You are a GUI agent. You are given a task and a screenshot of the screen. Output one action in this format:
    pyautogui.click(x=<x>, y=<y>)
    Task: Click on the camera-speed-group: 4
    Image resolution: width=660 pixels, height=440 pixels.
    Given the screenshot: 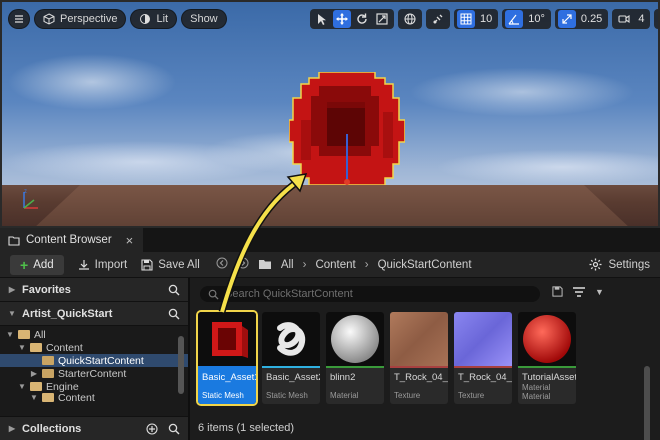 What is the action you would take?
    pyautogui.click(x=631, y=19)
    